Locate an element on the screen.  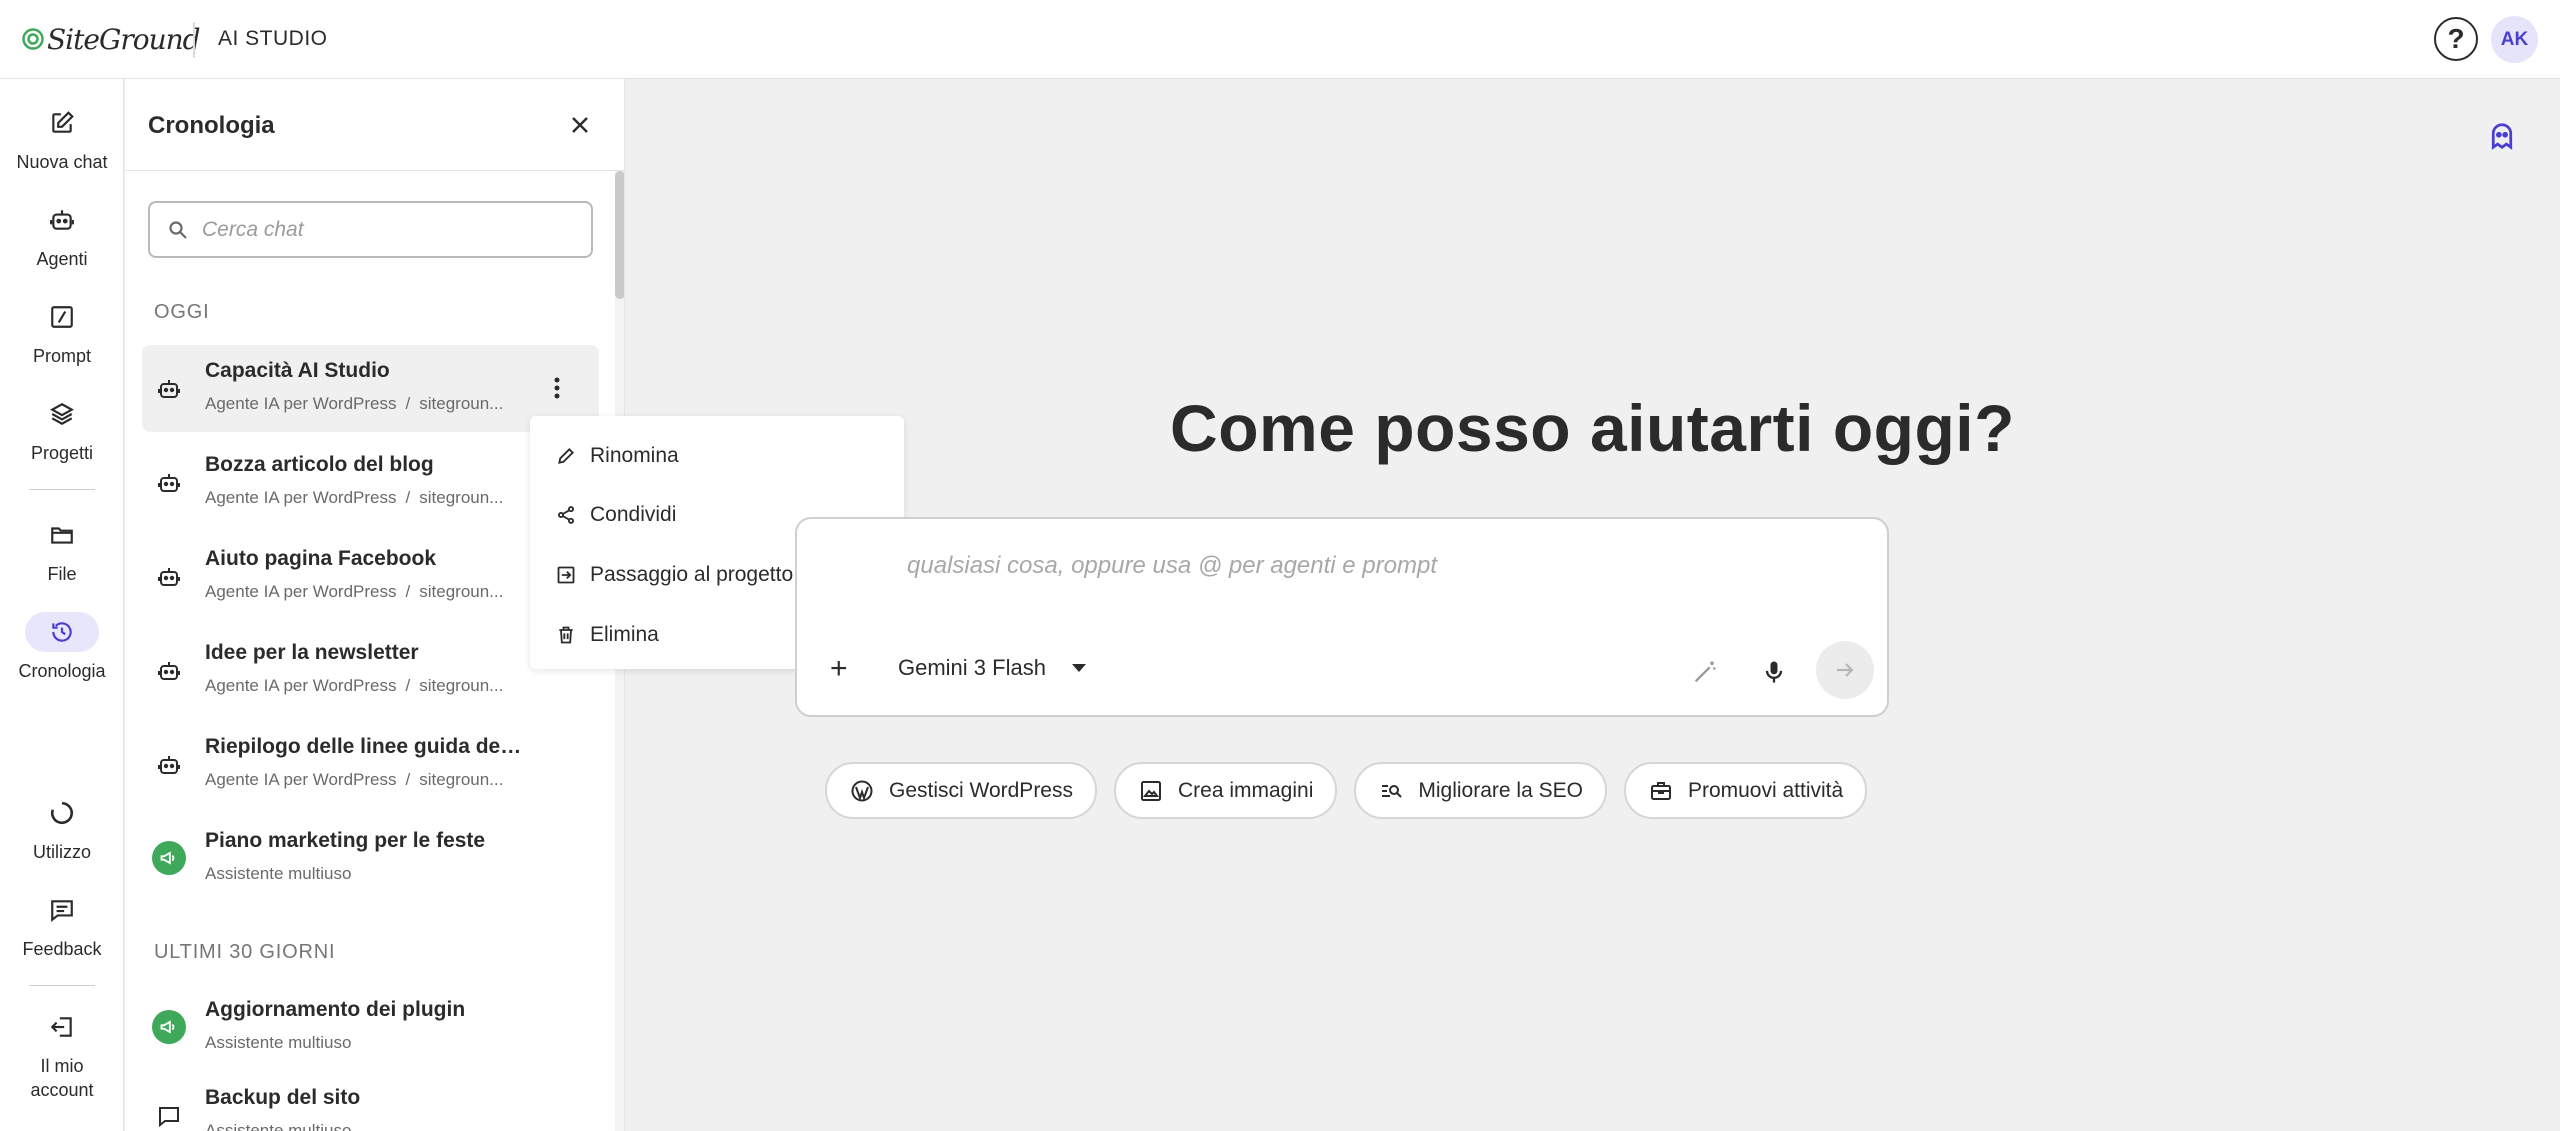
nav-files: File is located at coordinates (62, 550).